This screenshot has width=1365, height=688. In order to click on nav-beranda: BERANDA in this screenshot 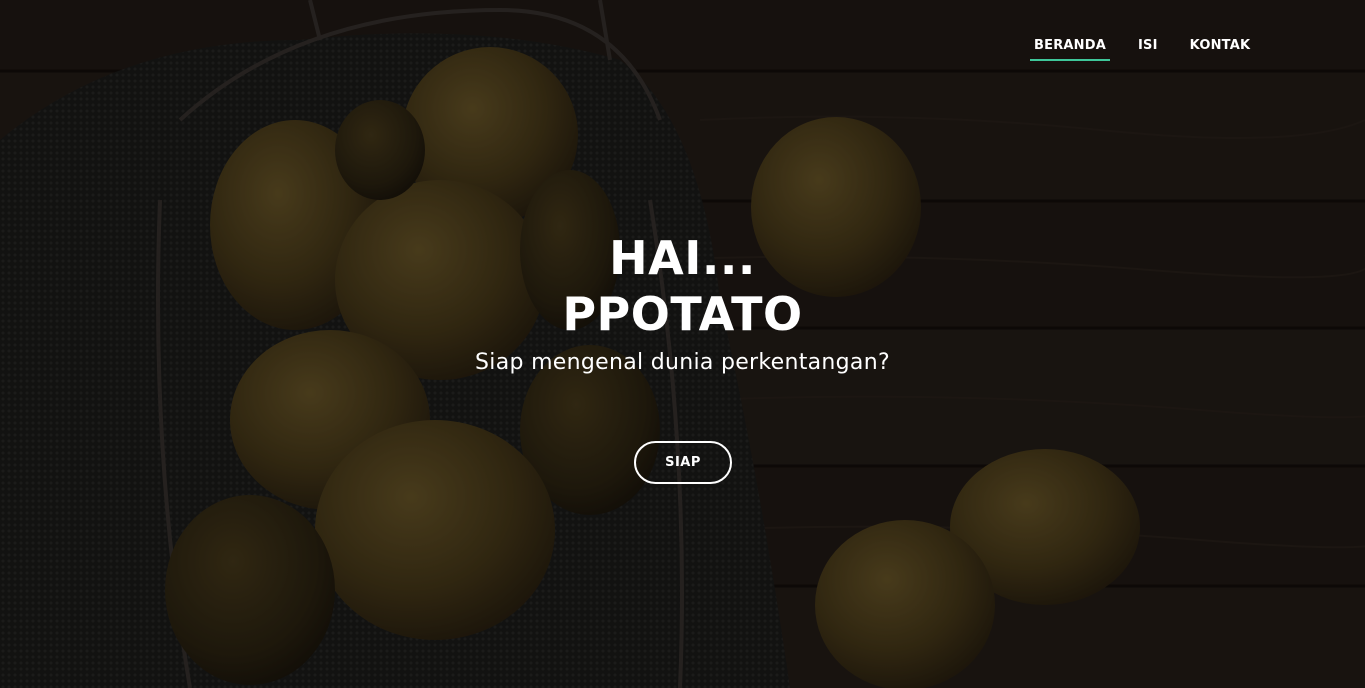, I will do `click(1070, 48)`.